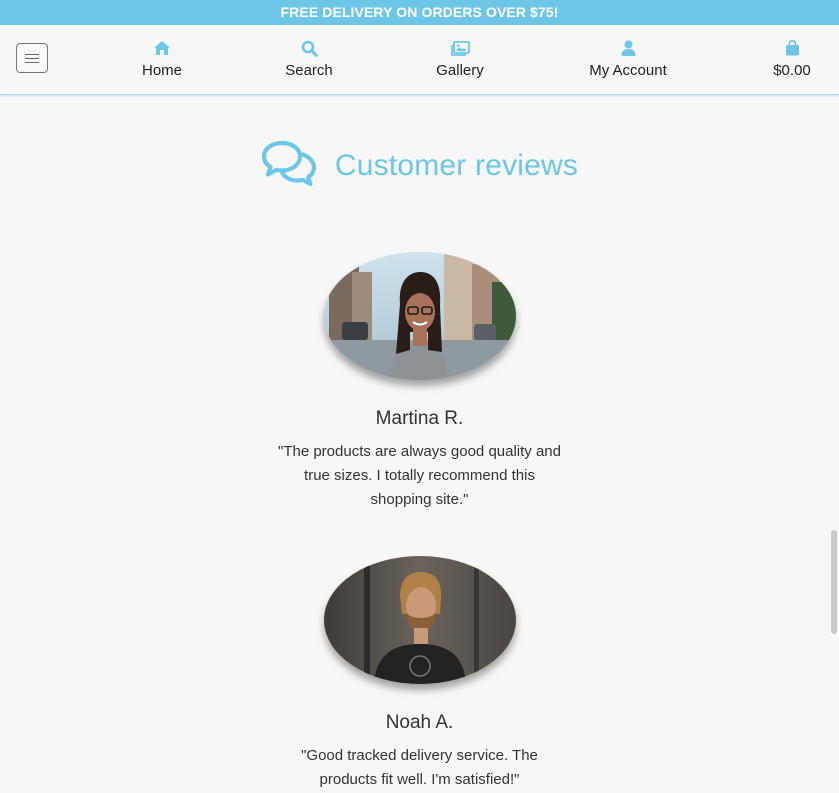 This screenshot has height=793, width=839. I want to click on shopping-bag-icon, so click(792, 48).